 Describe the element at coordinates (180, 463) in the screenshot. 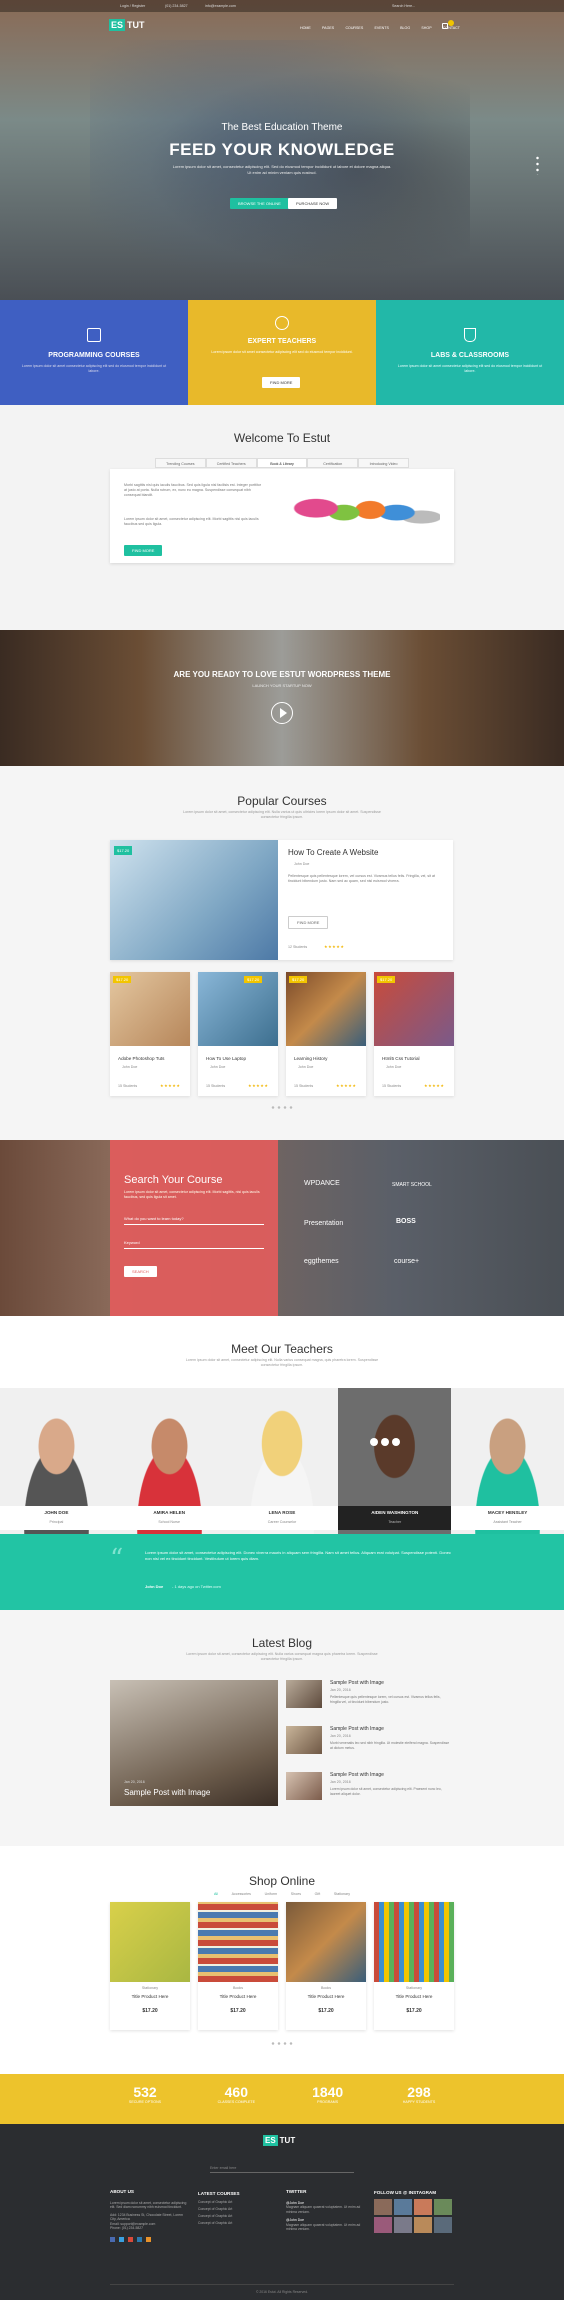

I see `tab-trending: Trending Courses` at that location.